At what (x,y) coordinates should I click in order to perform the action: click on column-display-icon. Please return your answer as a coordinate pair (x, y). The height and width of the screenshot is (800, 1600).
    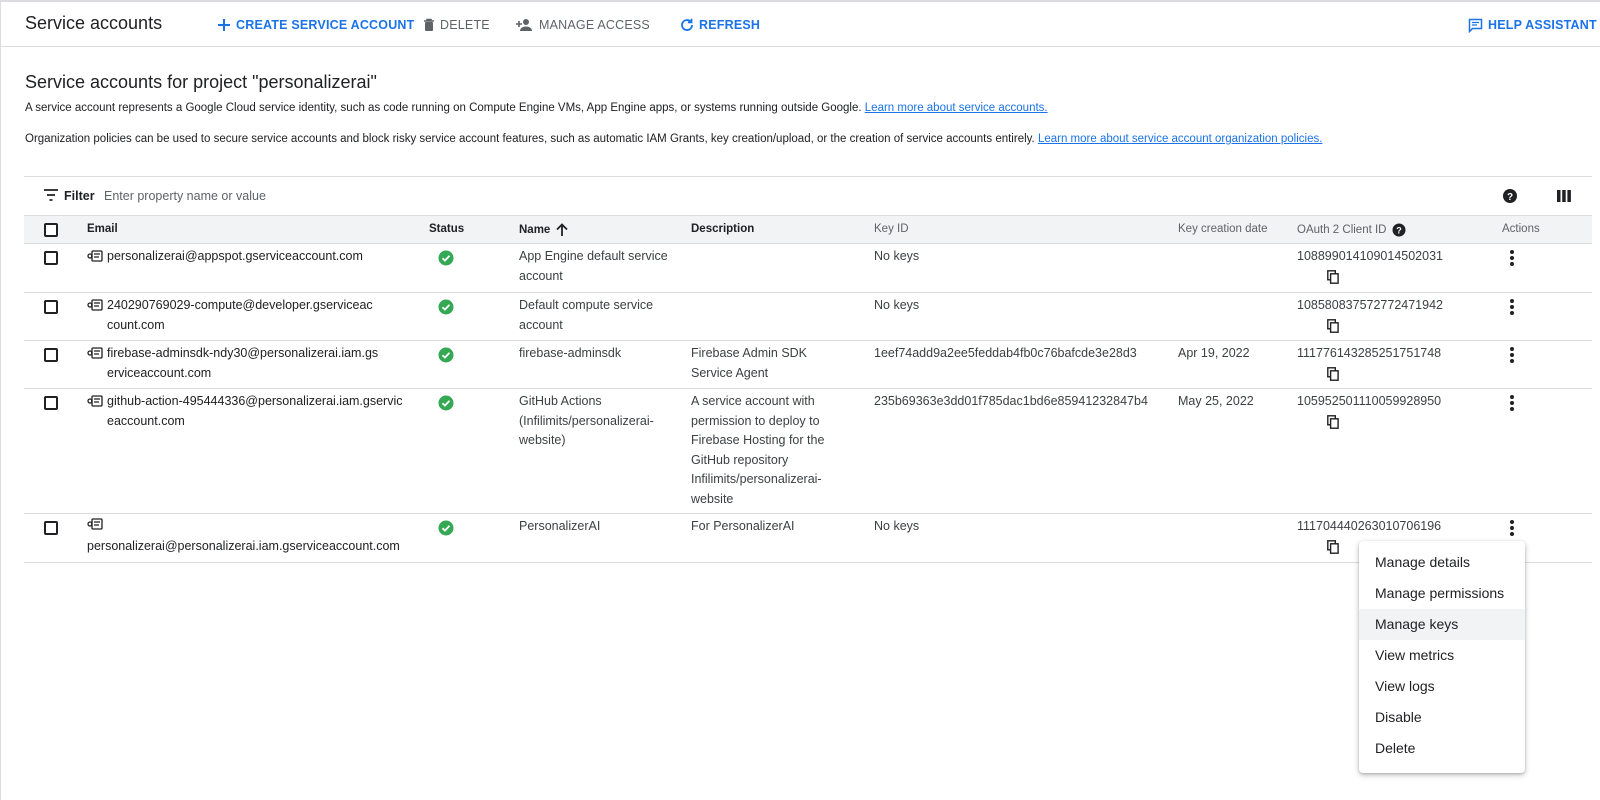
    Looking at the image, I should click on (1564, 196).